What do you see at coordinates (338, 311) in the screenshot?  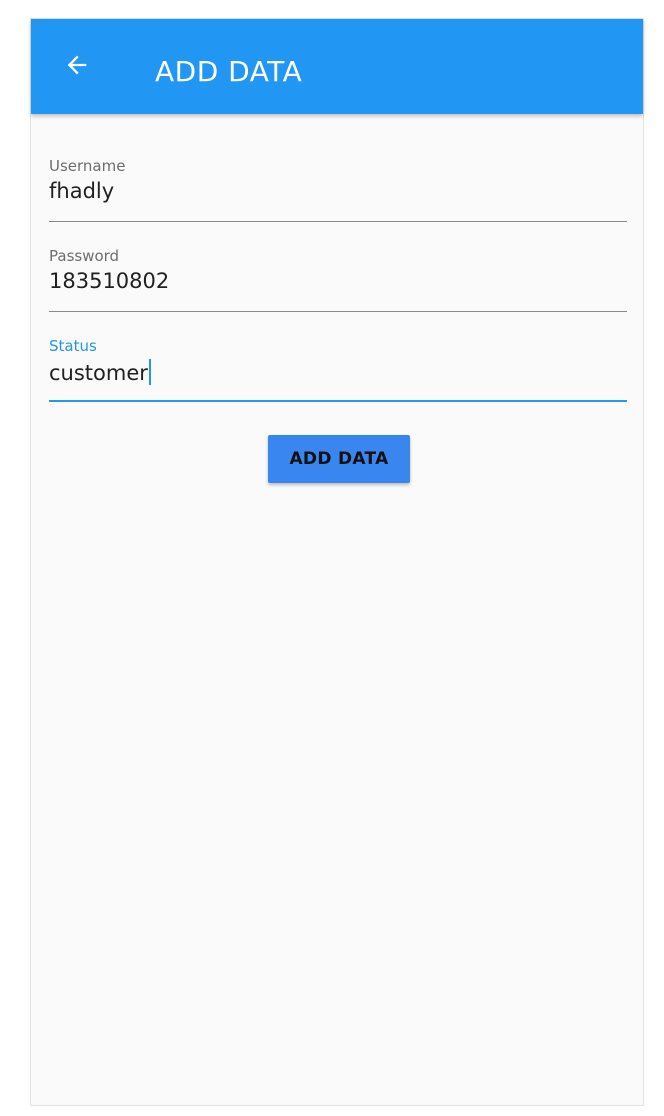 I see `password-underline` at bounding box center [338, 311].